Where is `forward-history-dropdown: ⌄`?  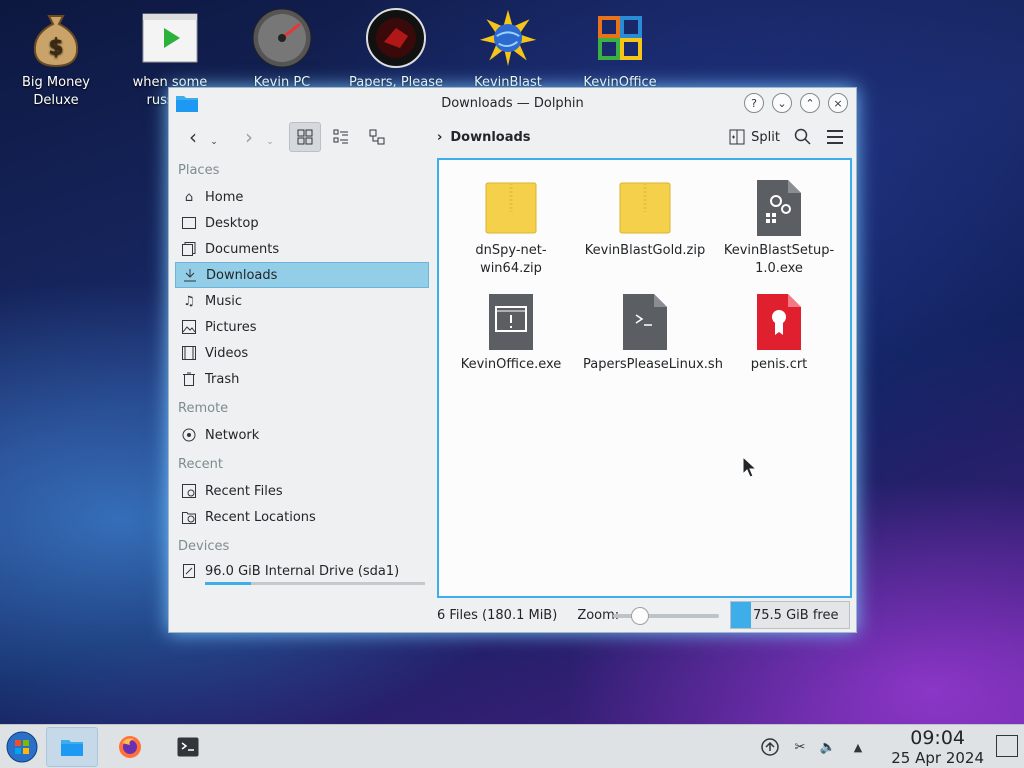
forward-history-dropdown: ⌄ is located at coordinates (270, 142).